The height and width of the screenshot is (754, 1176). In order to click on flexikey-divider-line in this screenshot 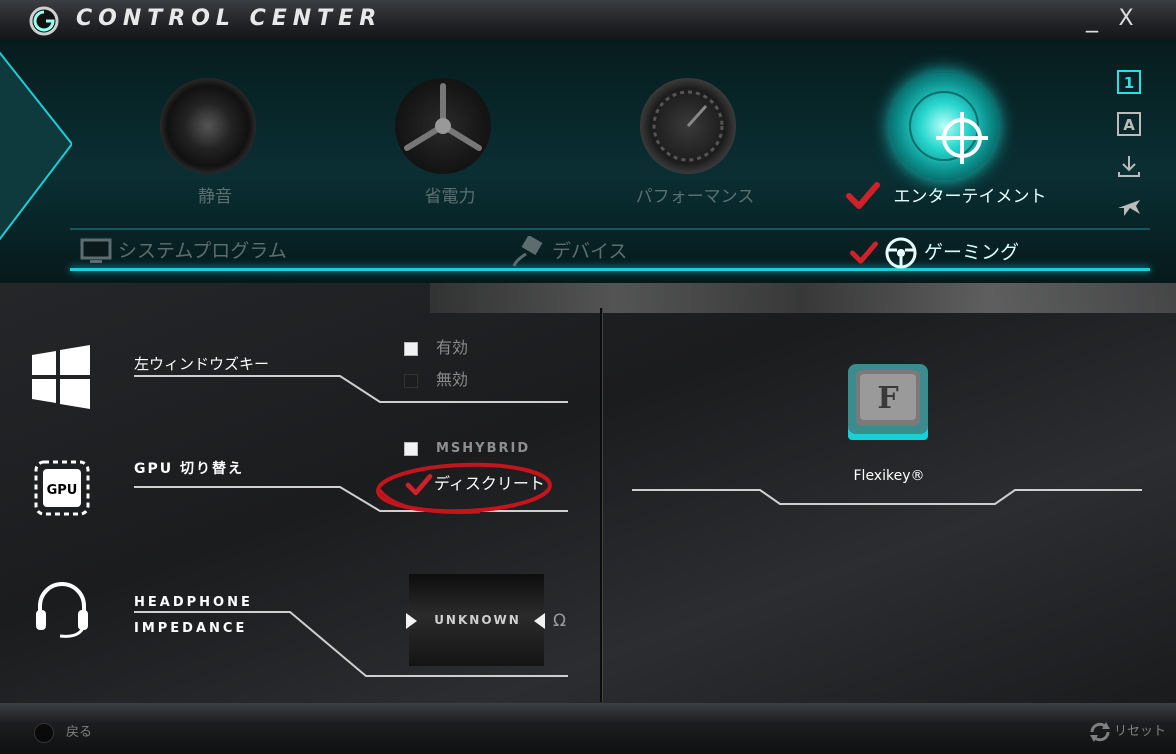, I will do `click(887, 497)`.